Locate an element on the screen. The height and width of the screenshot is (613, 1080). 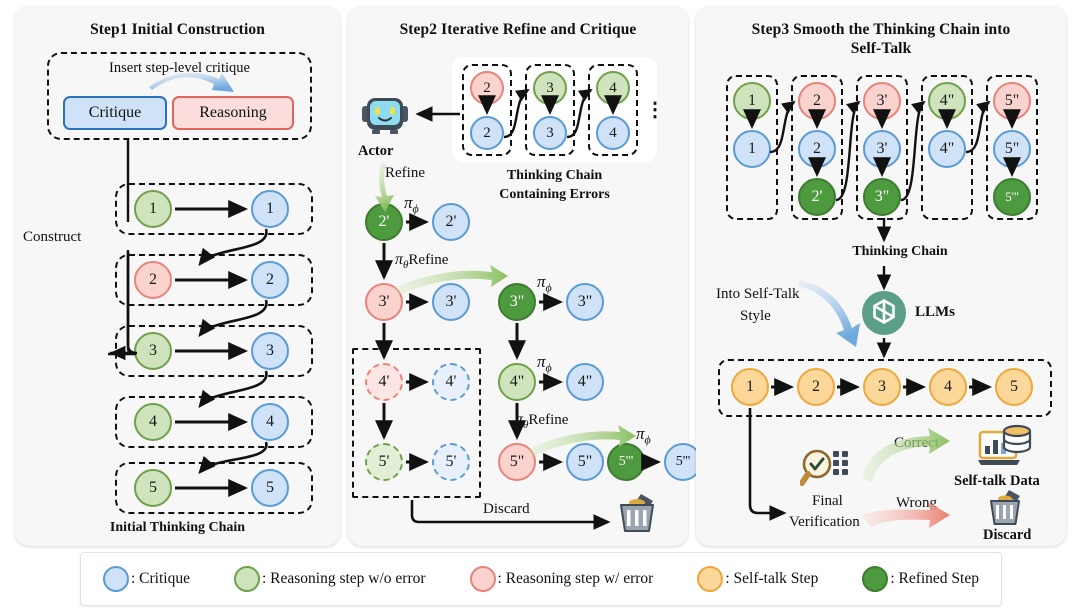
node-step3-c3-mid: 3' is located at coordinates (882, 149).